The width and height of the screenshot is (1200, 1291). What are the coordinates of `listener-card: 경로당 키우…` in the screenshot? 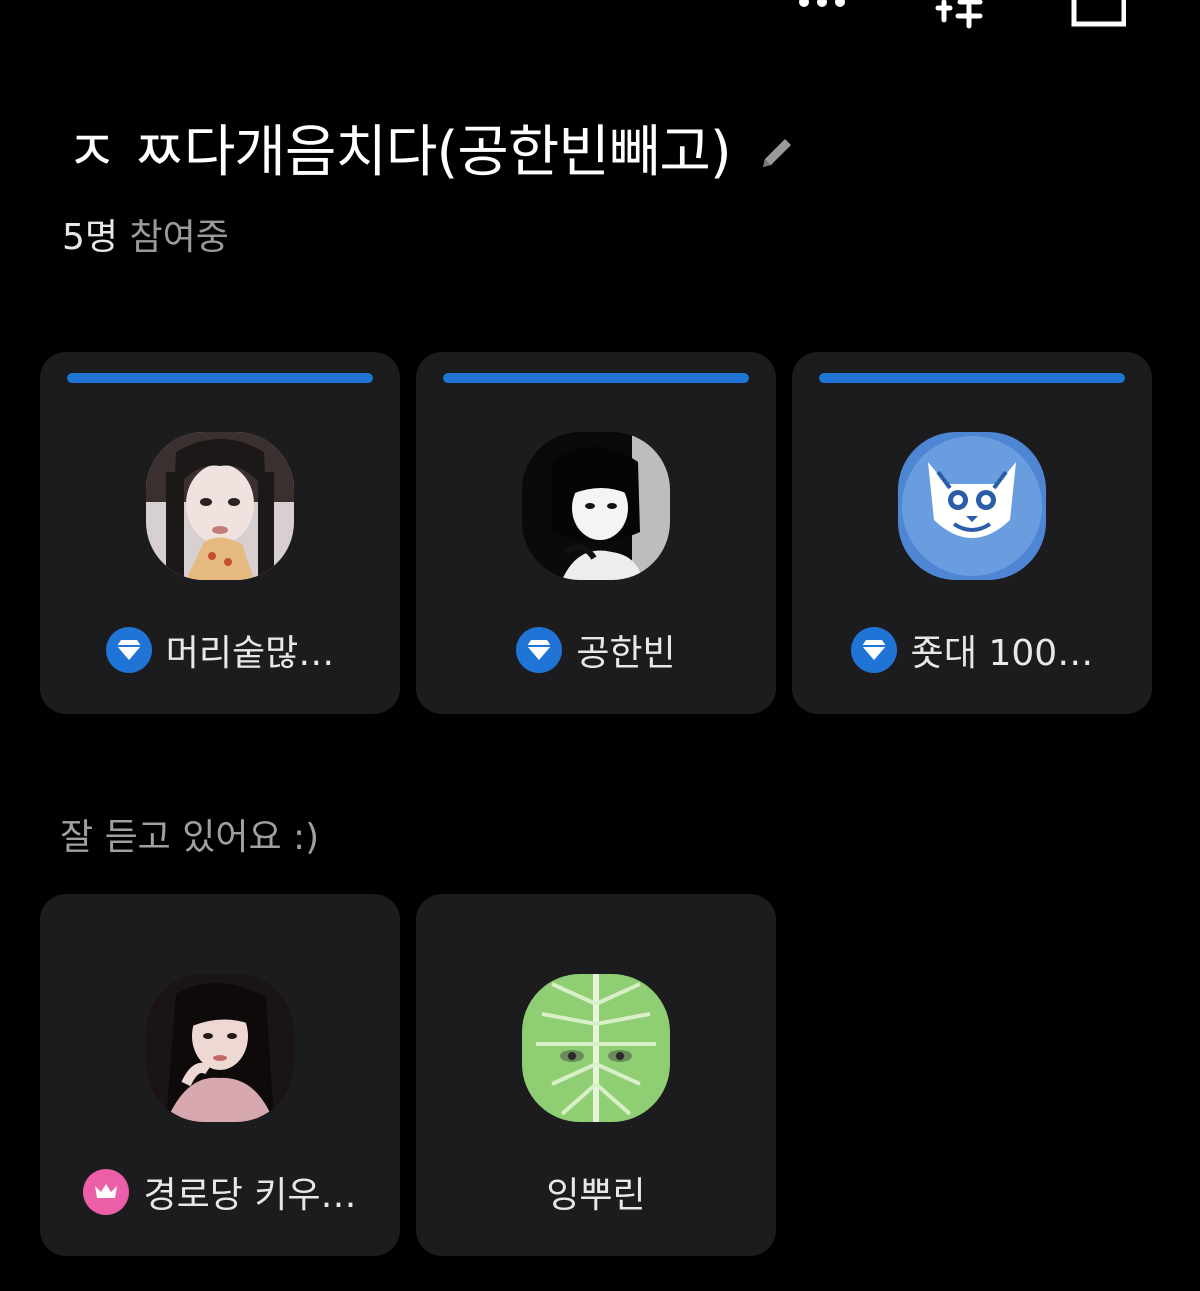 It's located at (220, 1075).